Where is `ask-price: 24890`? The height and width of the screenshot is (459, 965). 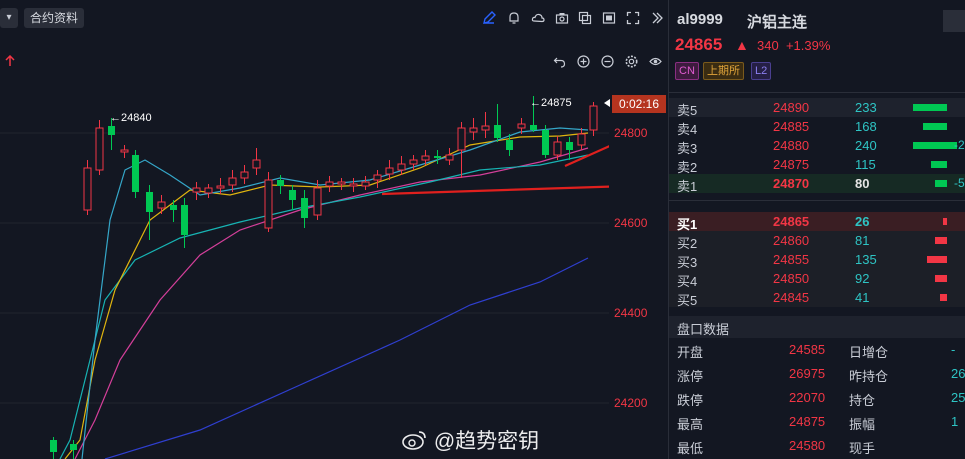 ask-price: 24890 is located at coordinates (791, 107).